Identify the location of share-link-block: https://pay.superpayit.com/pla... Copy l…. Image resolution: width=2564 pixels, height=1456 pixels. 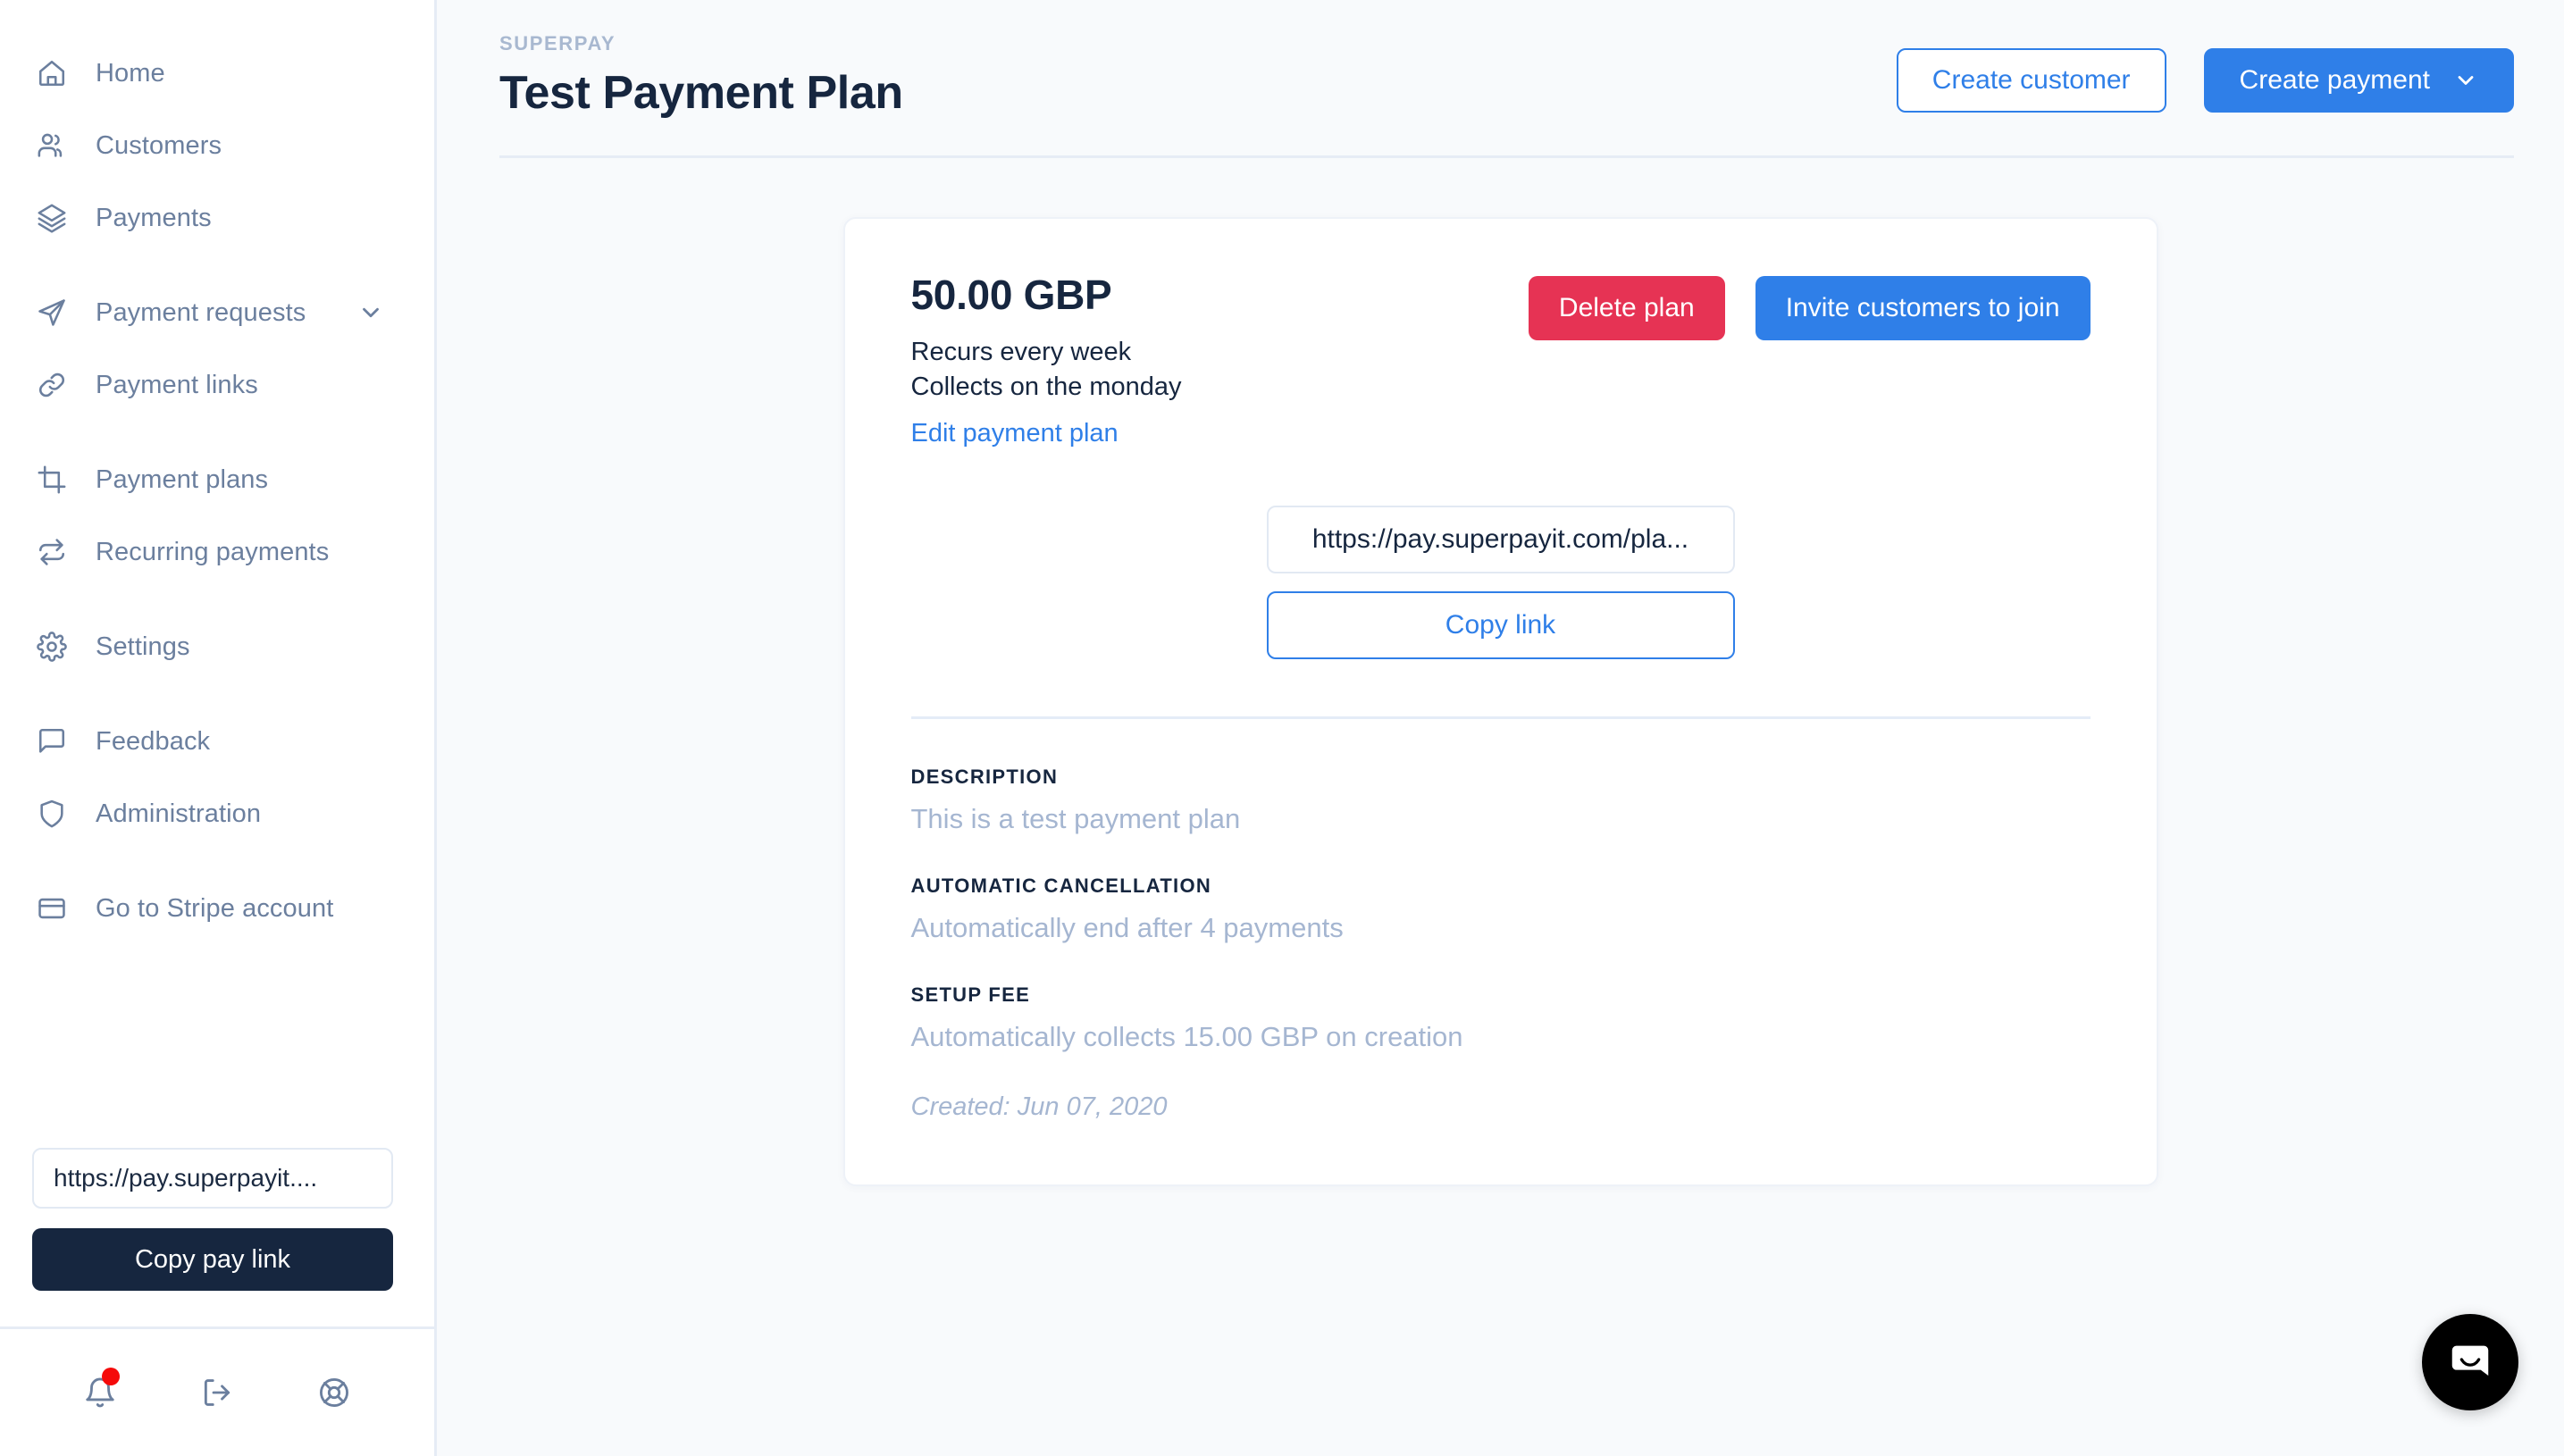
(1501, 583).